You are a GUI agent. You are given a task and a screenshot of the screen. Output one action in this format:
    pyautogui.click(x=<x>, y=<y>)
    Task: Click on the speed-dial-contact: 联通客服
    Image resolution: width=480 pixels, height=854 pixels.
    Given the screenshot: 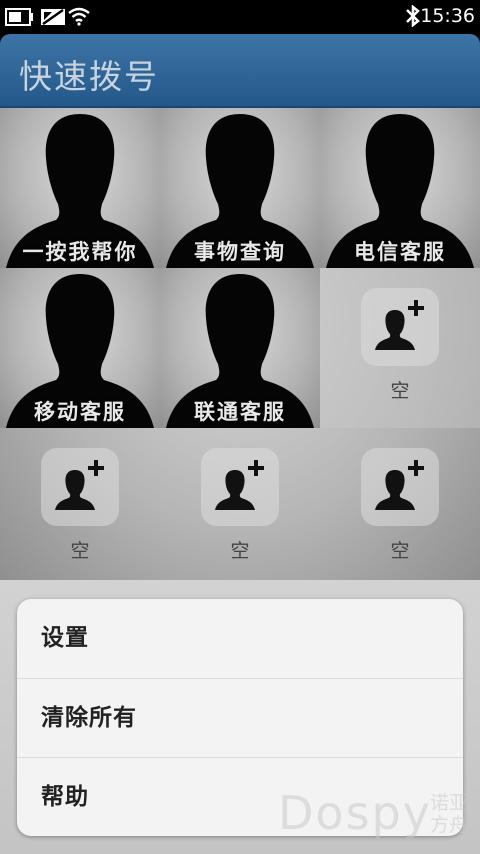 What is the action you would take?
    pyautogui.click(x=240, y=348)
    